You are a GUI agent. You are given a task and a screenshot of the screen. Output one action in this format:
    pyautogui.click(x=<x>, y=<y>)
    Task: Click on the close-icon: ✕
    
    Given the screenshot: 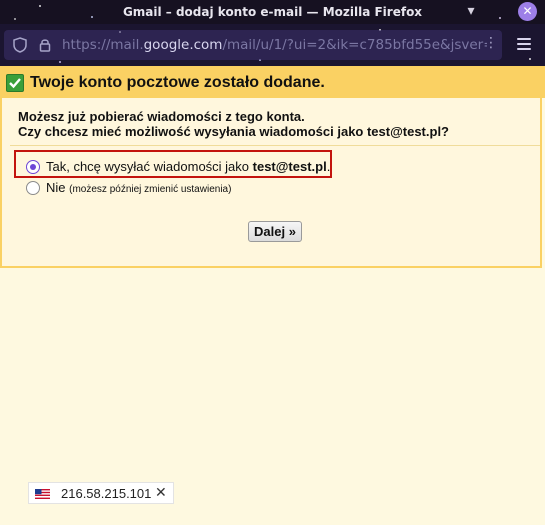 What is the action you would take?
    pyautogui.click(x=161, y=493)
    